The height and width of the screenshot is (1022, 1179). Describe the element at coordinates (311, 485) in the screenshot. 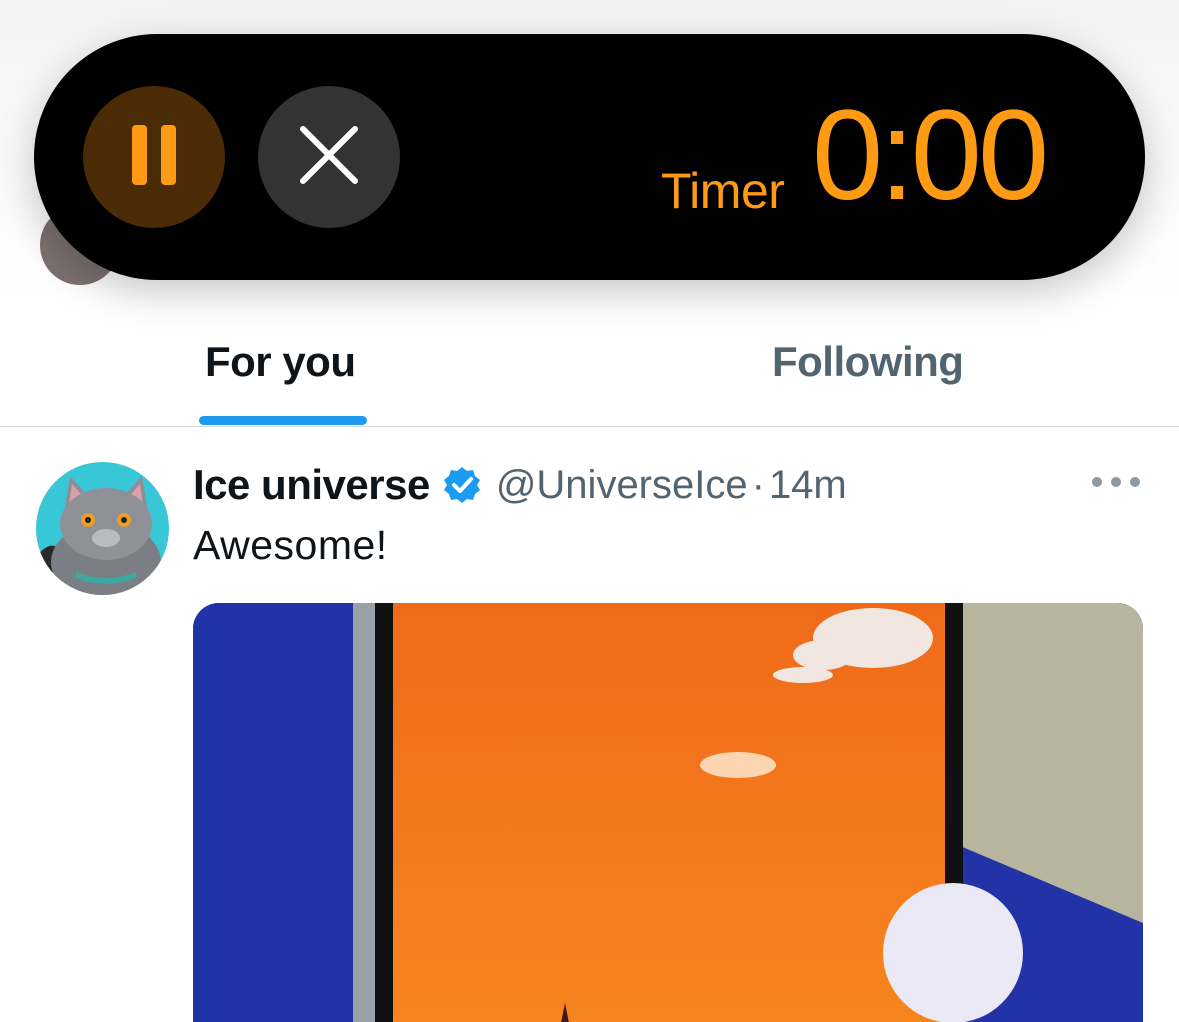

I see `author-display-name: Ice universe` at that location.